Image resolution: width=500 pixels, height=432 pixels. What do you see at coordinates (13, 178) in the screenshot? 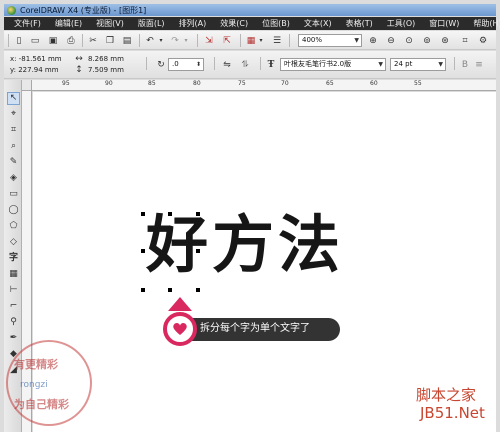
I see `smart-fill-tool-icon: ◈` at bounding box center [13, 178].